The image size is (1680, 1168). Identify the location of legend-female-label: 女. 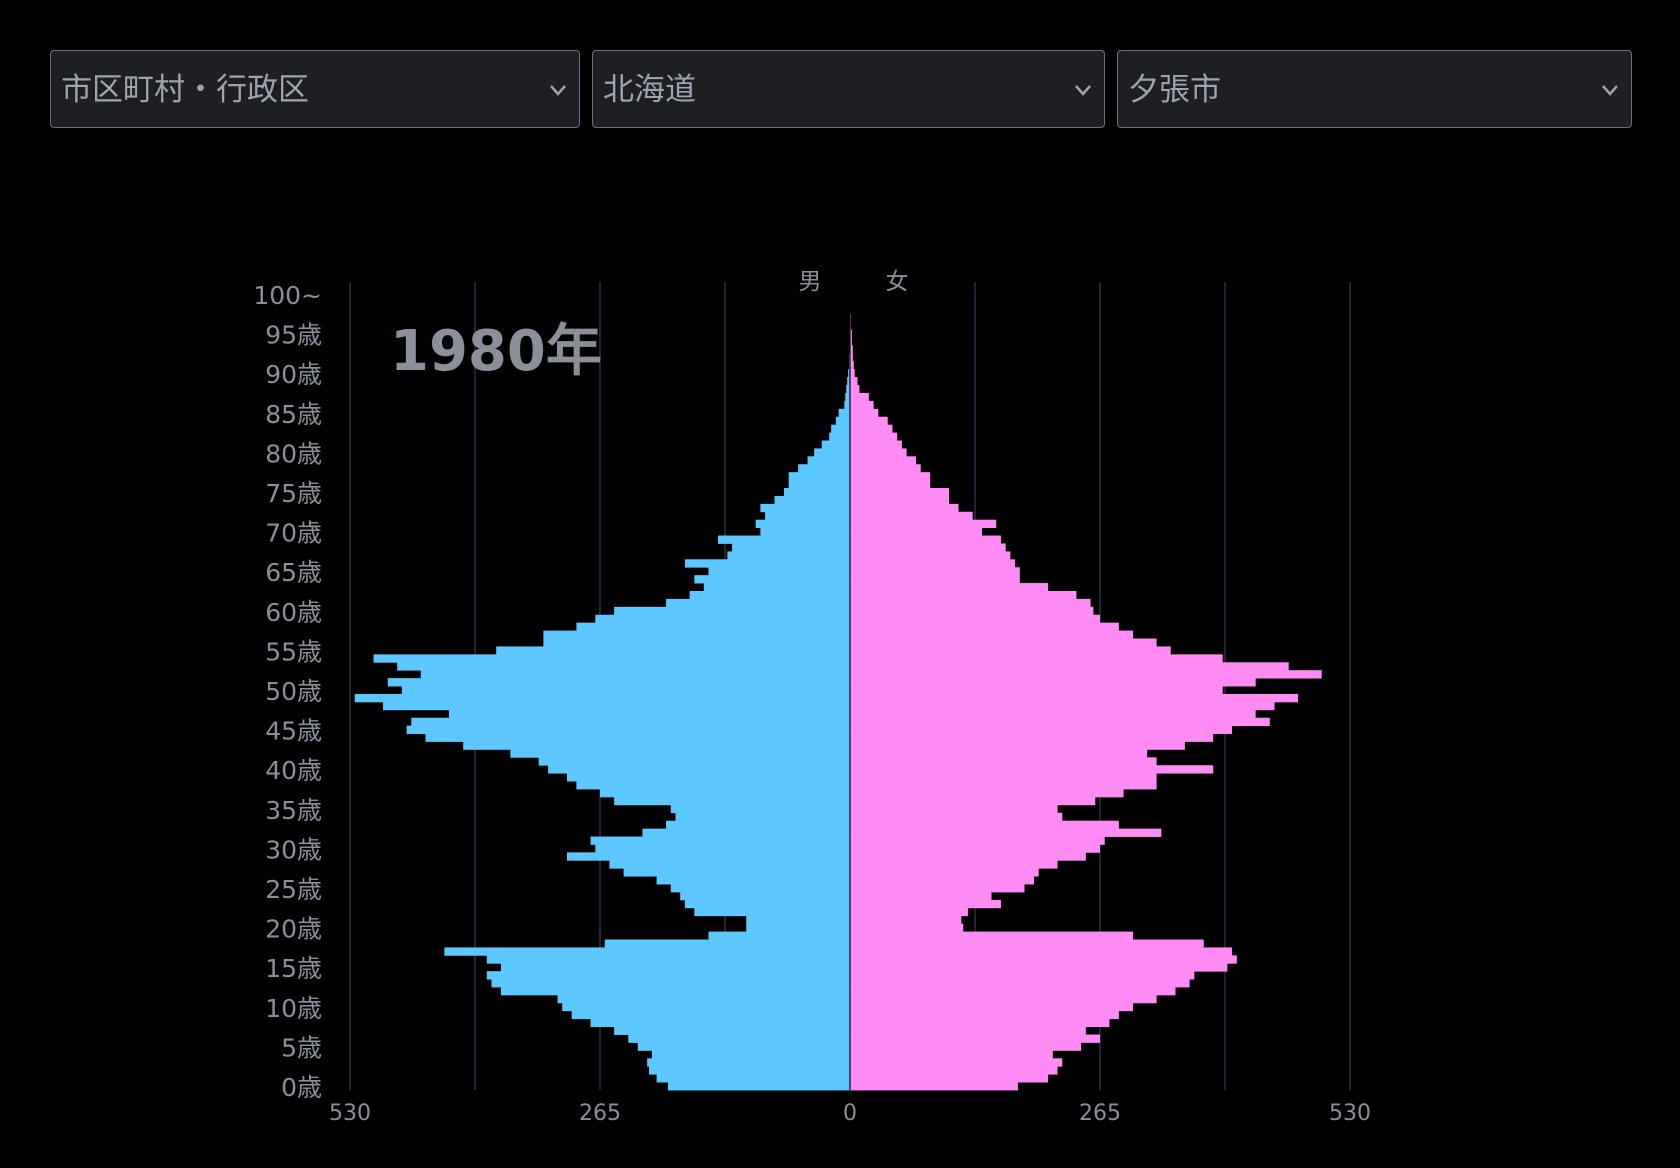
(897, 282).